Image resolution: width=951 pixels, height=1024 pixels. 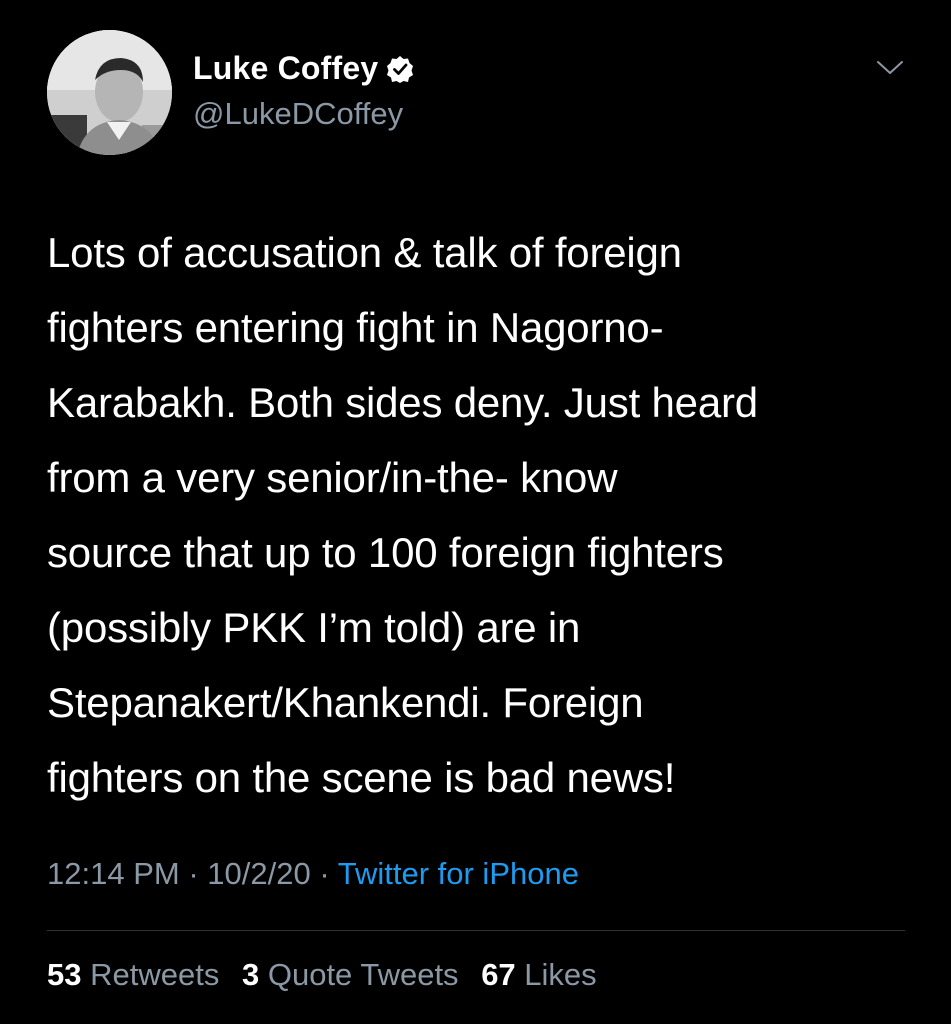 What do you see at coordinates (113, 873) in the screenshot?
I see `tweet-time: 12:14 PM` at bounding box center [113, 873].